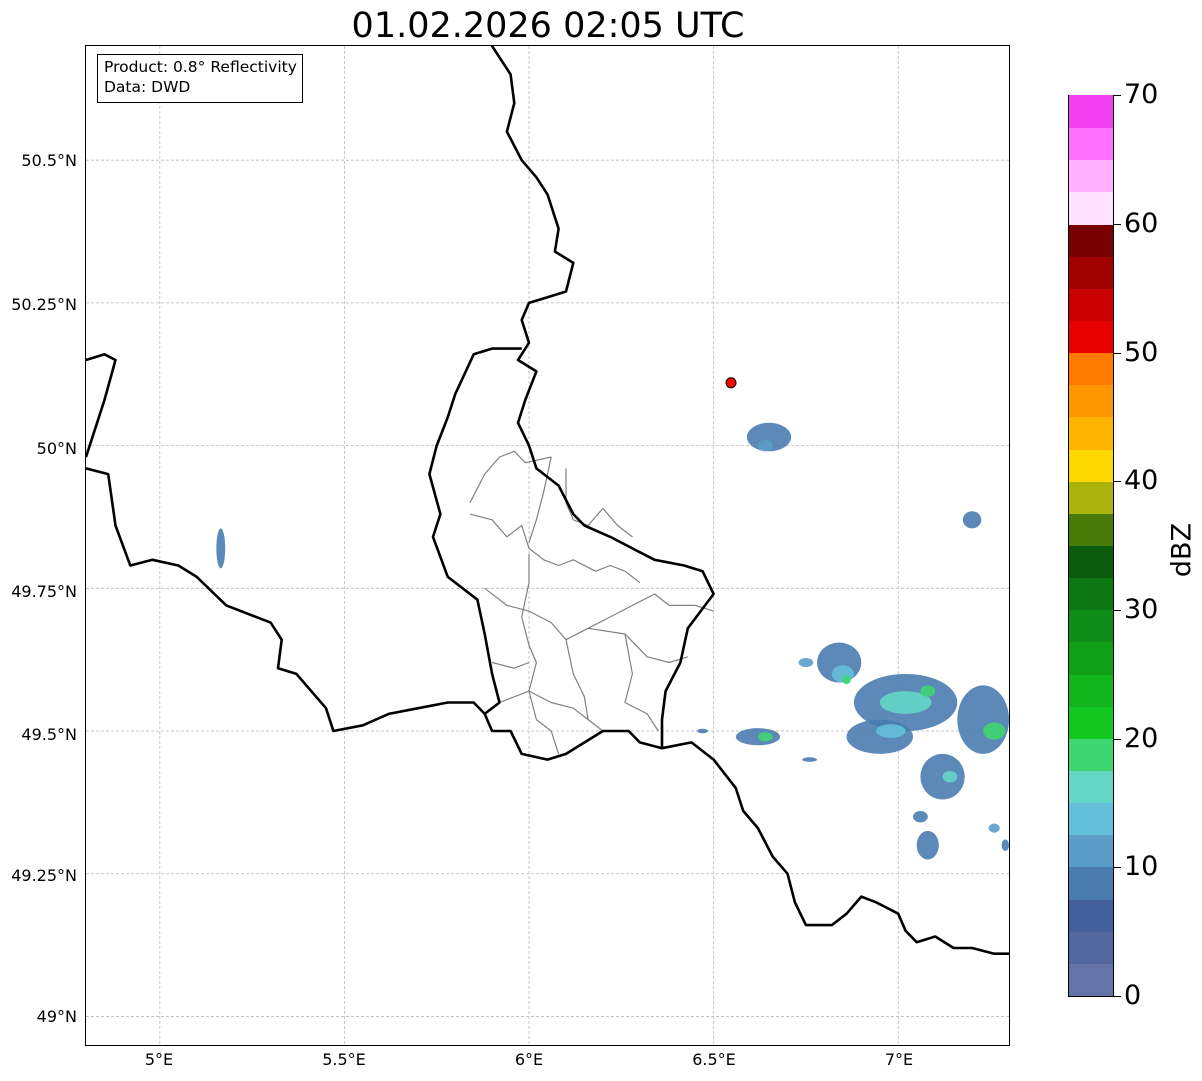 This screenshot has width=1202, height=1081. I want to click on lat-label: 49.75°N, so click(44, 591).